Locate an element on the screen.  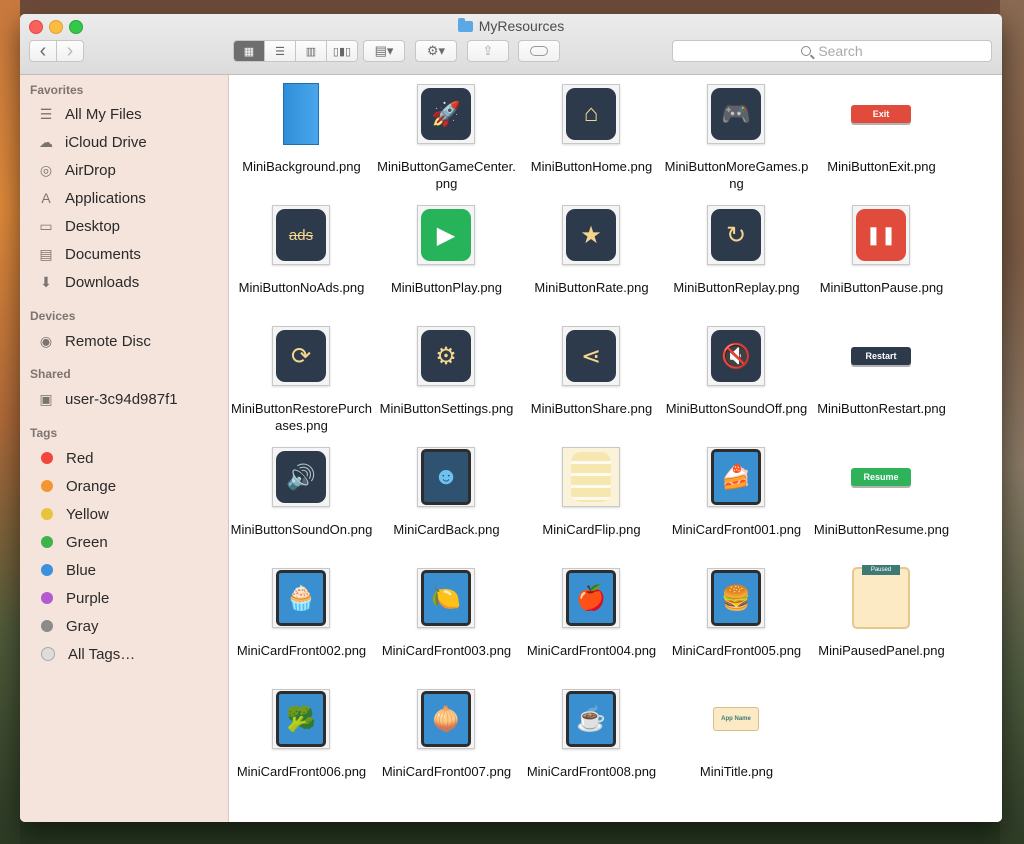
minicardfront008-icon: ☕ is located at coordinates (591, 719).